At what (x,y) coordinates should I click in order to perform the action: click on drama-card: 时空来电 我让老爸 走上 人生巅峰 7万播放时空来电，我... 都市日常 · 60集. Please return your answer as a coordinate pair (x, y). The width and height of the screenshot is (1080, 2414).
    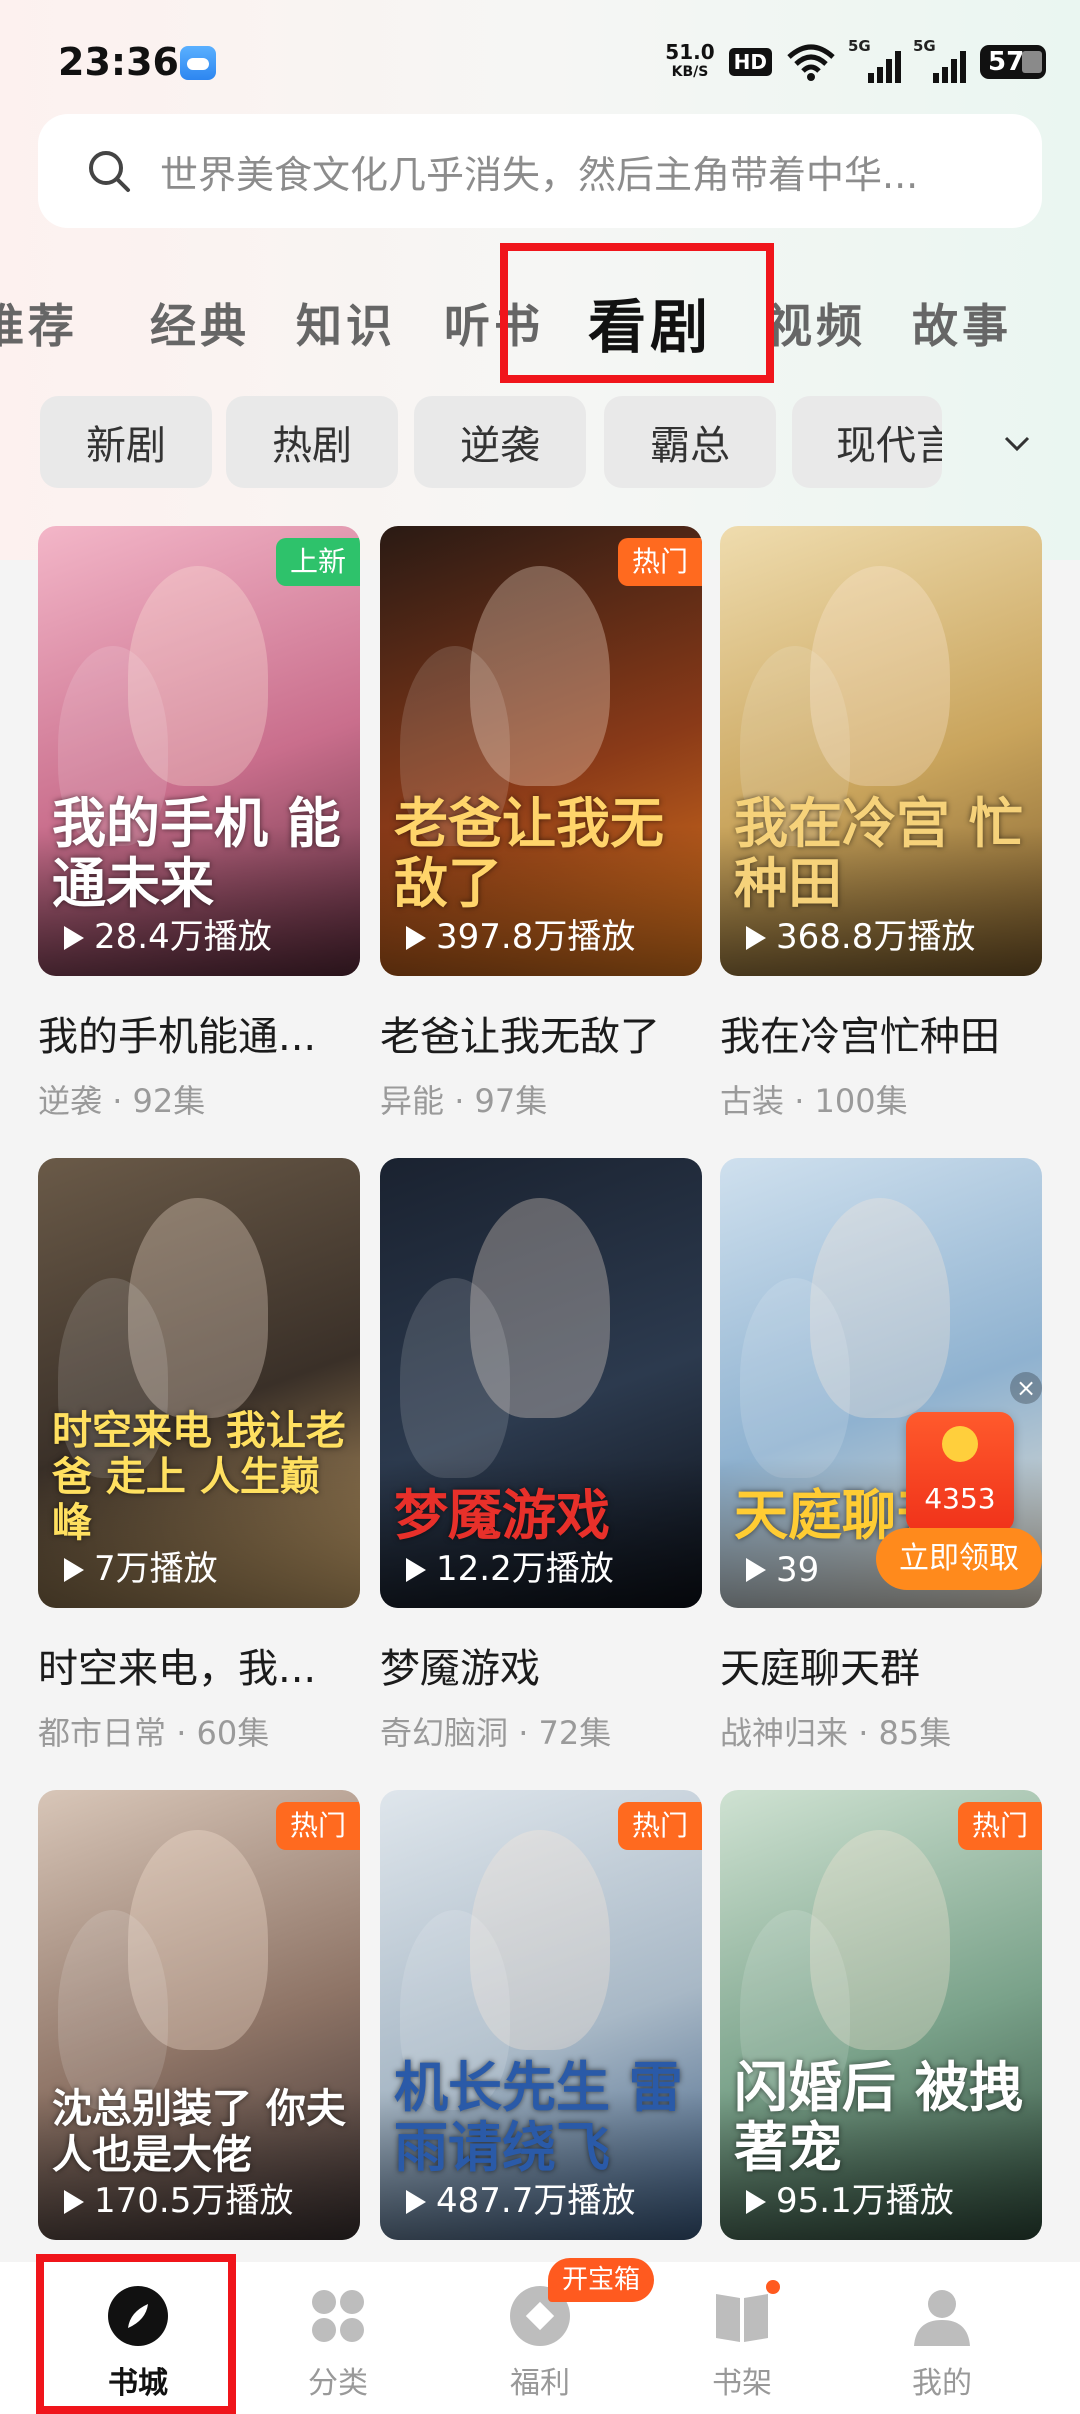
    Looking at the image, I should click on (199, 1456).